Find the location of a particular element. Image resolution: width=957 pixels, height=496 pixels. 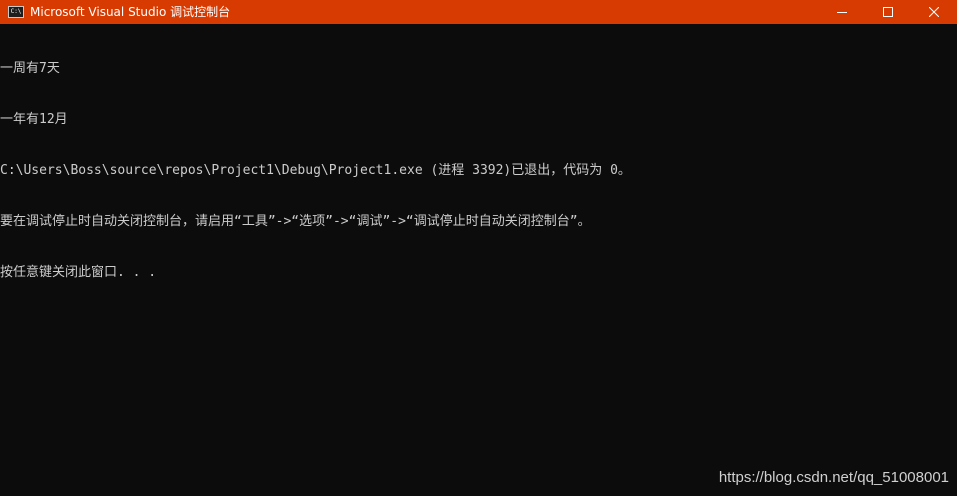

console-icon: C:\ is located at coordinates (16, 12).